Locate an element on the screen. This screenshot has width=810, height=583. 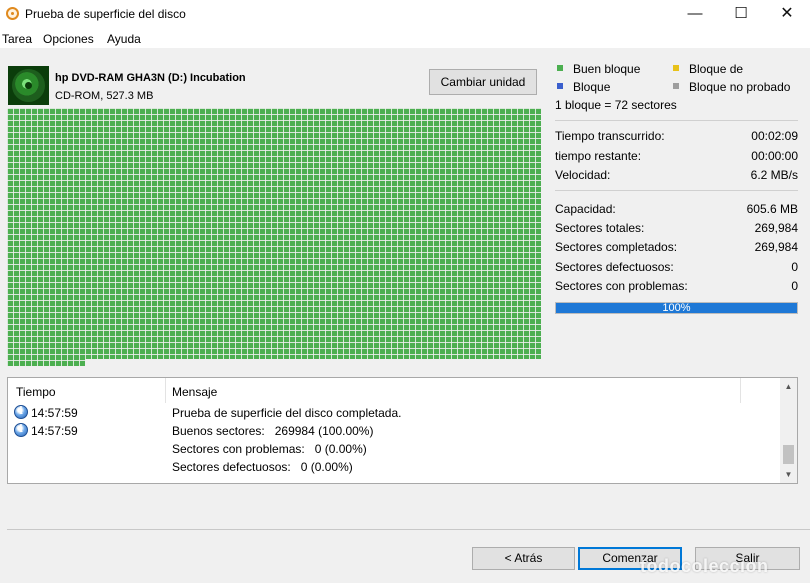
elapsed-time-label: Tiempo transcurrido: is located at coordinates (610, 136).